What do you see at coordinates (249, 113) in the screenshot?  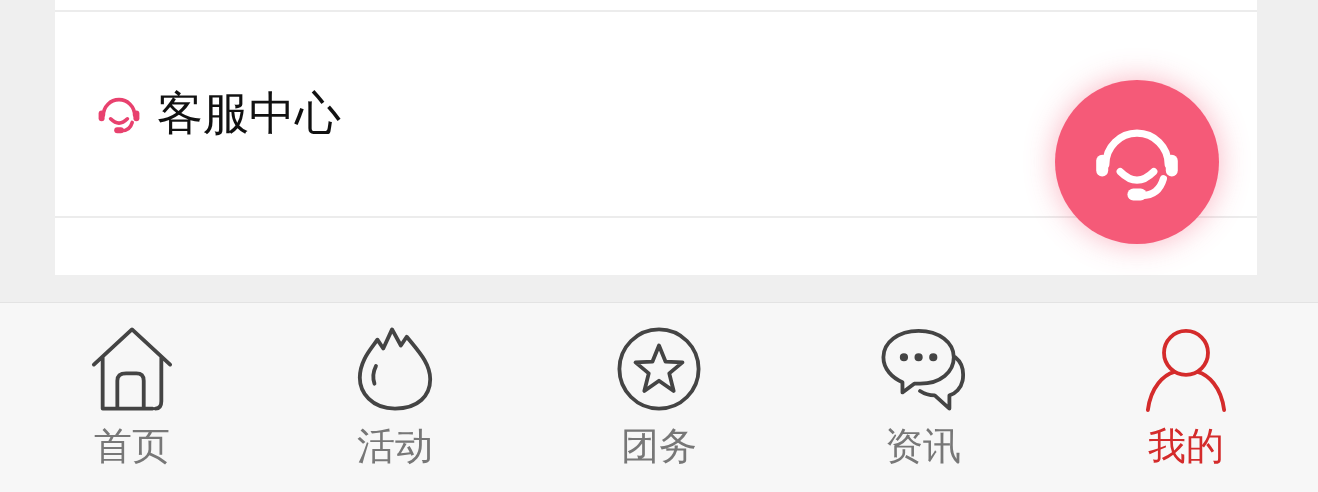 I see `menu-label: 客服中心` at bounding box center [249, 113].